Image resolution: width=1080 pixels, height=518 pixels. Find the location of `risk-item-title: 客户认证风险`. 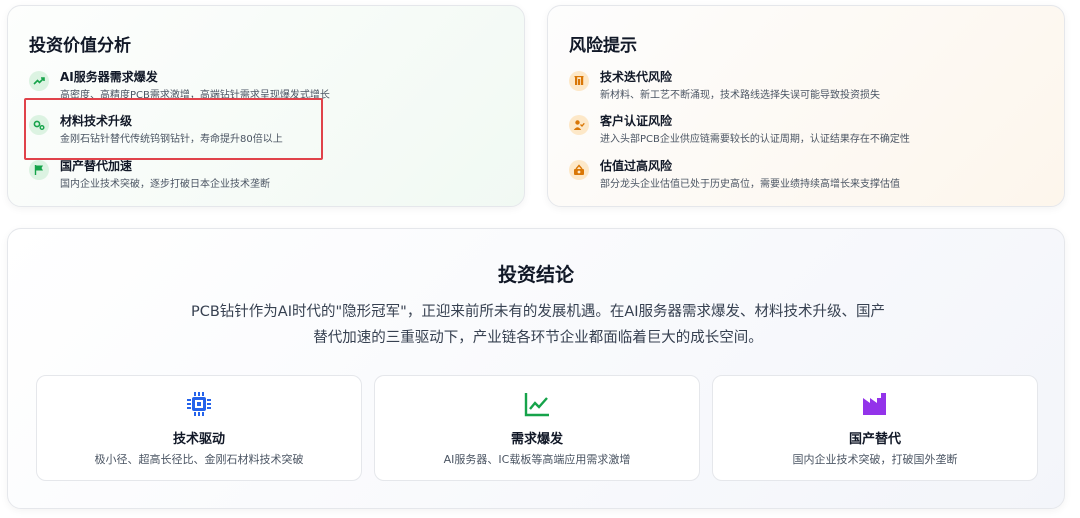

risk-item-title: 客户认证风险 is located at coordinates (636, 121).